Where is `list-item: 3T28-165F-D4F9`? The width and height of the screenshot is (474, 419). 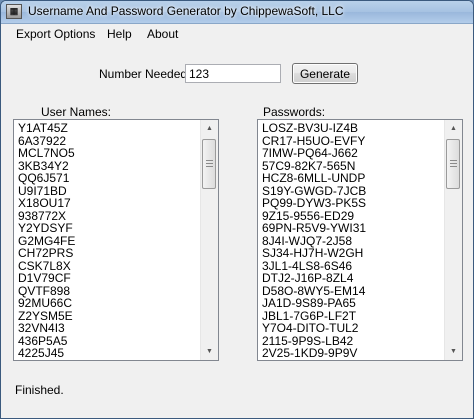
list-item: 3T28-165F-D4F9 is located at coordinates (352, 359).